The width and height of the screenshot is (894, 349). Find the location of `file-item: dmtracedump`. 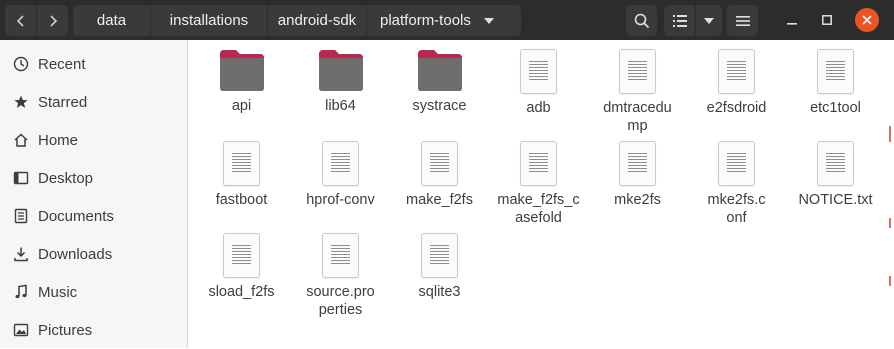

file-item: dmtracedump is located at coordinates (637, 92).